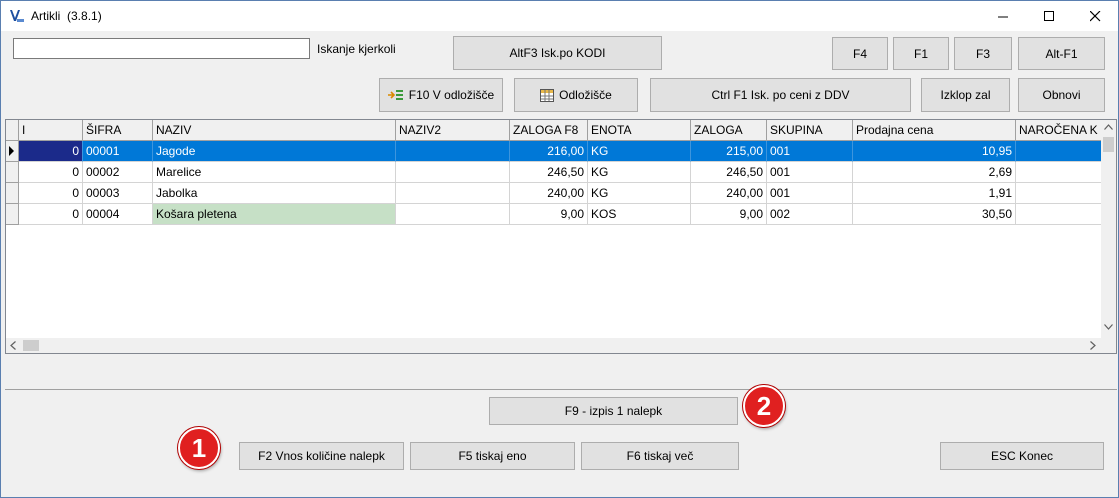 The image size is (1119, 498). What do you see at coordinates (729, 130) in the screenshot?
I see `column-header-zaloga: ZALOGA` at bounding box center [729, 130].